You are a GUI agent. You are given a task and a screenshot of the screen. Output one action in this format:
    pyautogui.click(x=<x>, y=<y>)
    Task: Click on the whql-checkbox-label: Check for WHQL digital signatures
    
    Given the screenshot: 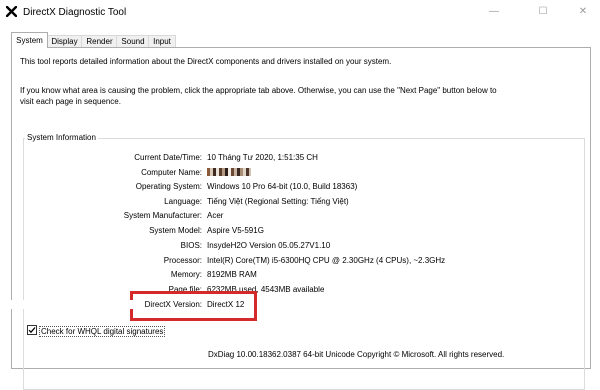 What is the action you would take?
    pyautogui.click(x=102, y=331)
    